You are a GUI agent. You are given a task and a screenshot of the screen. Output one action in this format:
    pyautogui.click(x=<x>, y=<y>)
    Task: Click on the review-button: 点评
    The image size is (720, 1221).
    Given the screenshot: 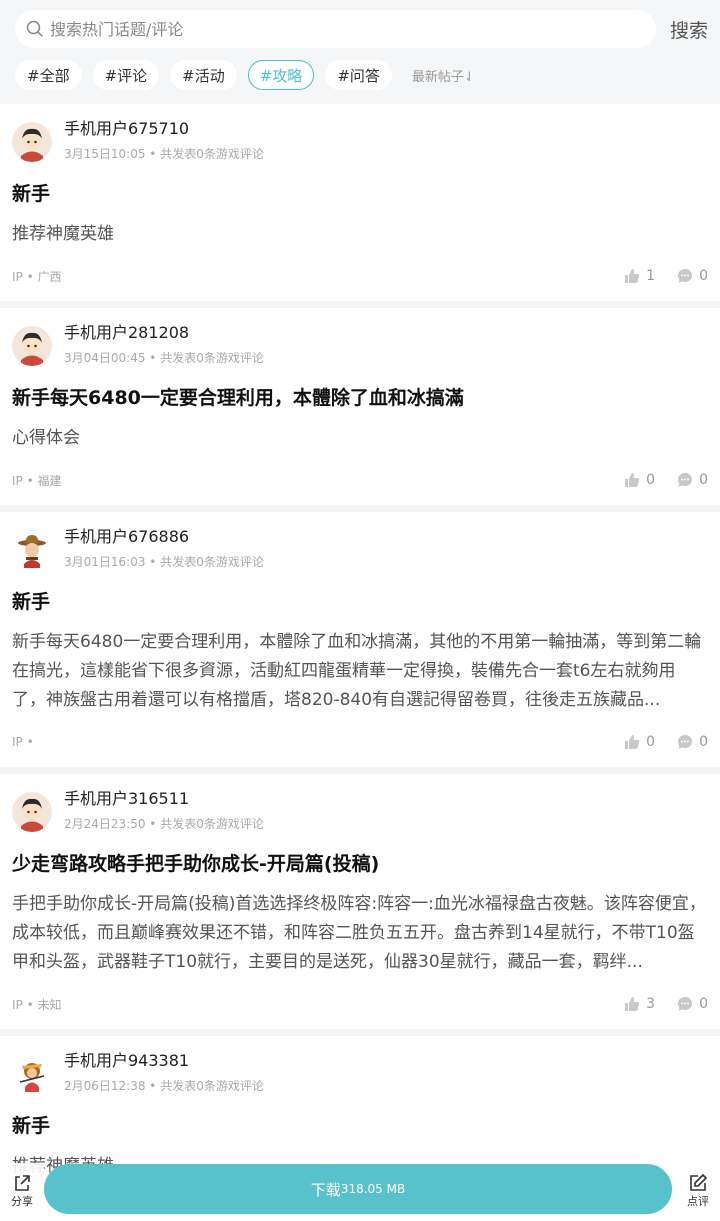 What is the action you would take?
    pyautogui.click(x=698, y=1191)
    